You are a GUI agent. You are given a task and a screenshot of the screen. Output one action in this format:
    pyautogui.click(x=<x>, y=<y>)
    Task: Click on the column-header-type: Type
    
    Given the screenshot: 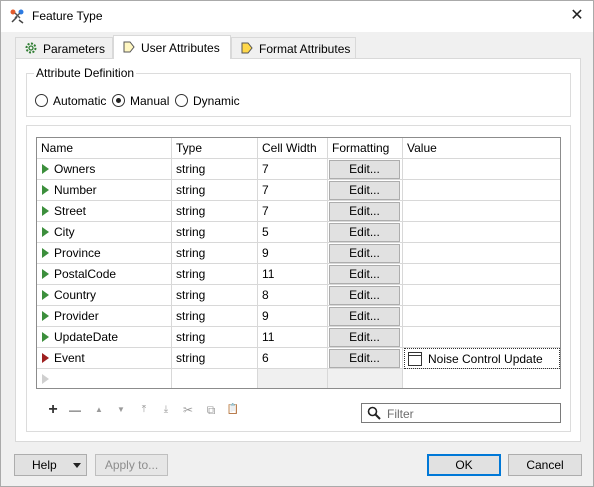 What is the action you would take?
    pyautogui.click(x=215, y=148)
    